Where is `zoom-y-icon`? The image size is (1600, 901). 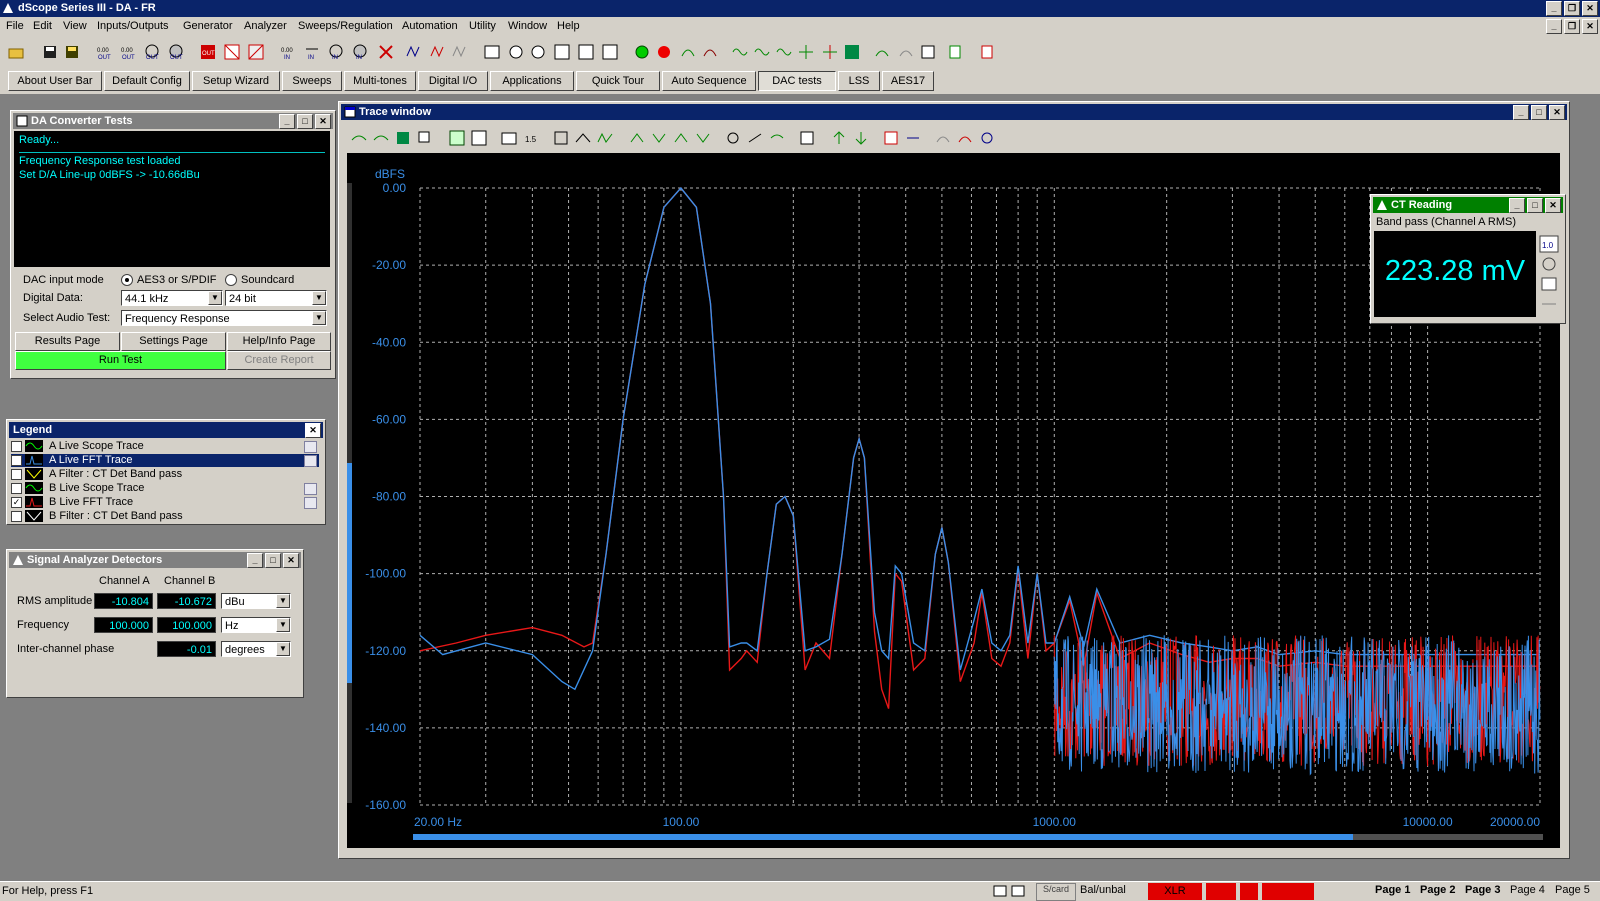 zoom-y-icon is located at coordinates (605, 138).